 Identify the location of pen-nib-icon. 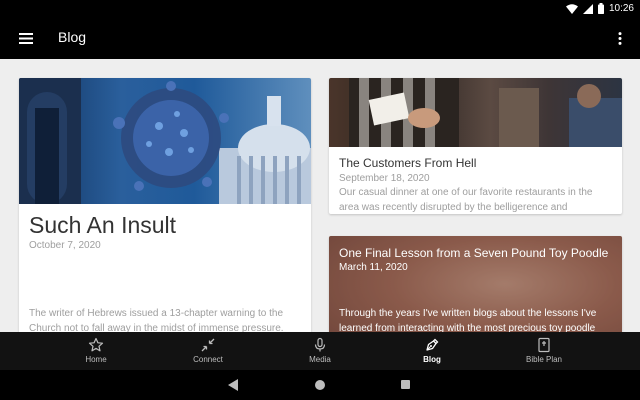
(432, 344).